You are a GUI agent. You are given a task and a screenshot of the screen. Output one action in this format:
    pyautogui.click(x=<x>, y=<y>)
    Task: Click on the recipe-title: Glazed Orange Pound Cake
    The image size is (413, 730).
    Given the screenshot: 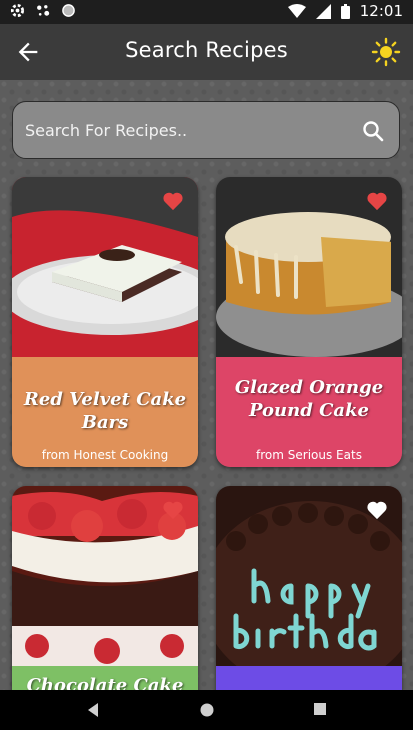 What is the action you would take?
    pyautogui.click(x=309, y=399)
    